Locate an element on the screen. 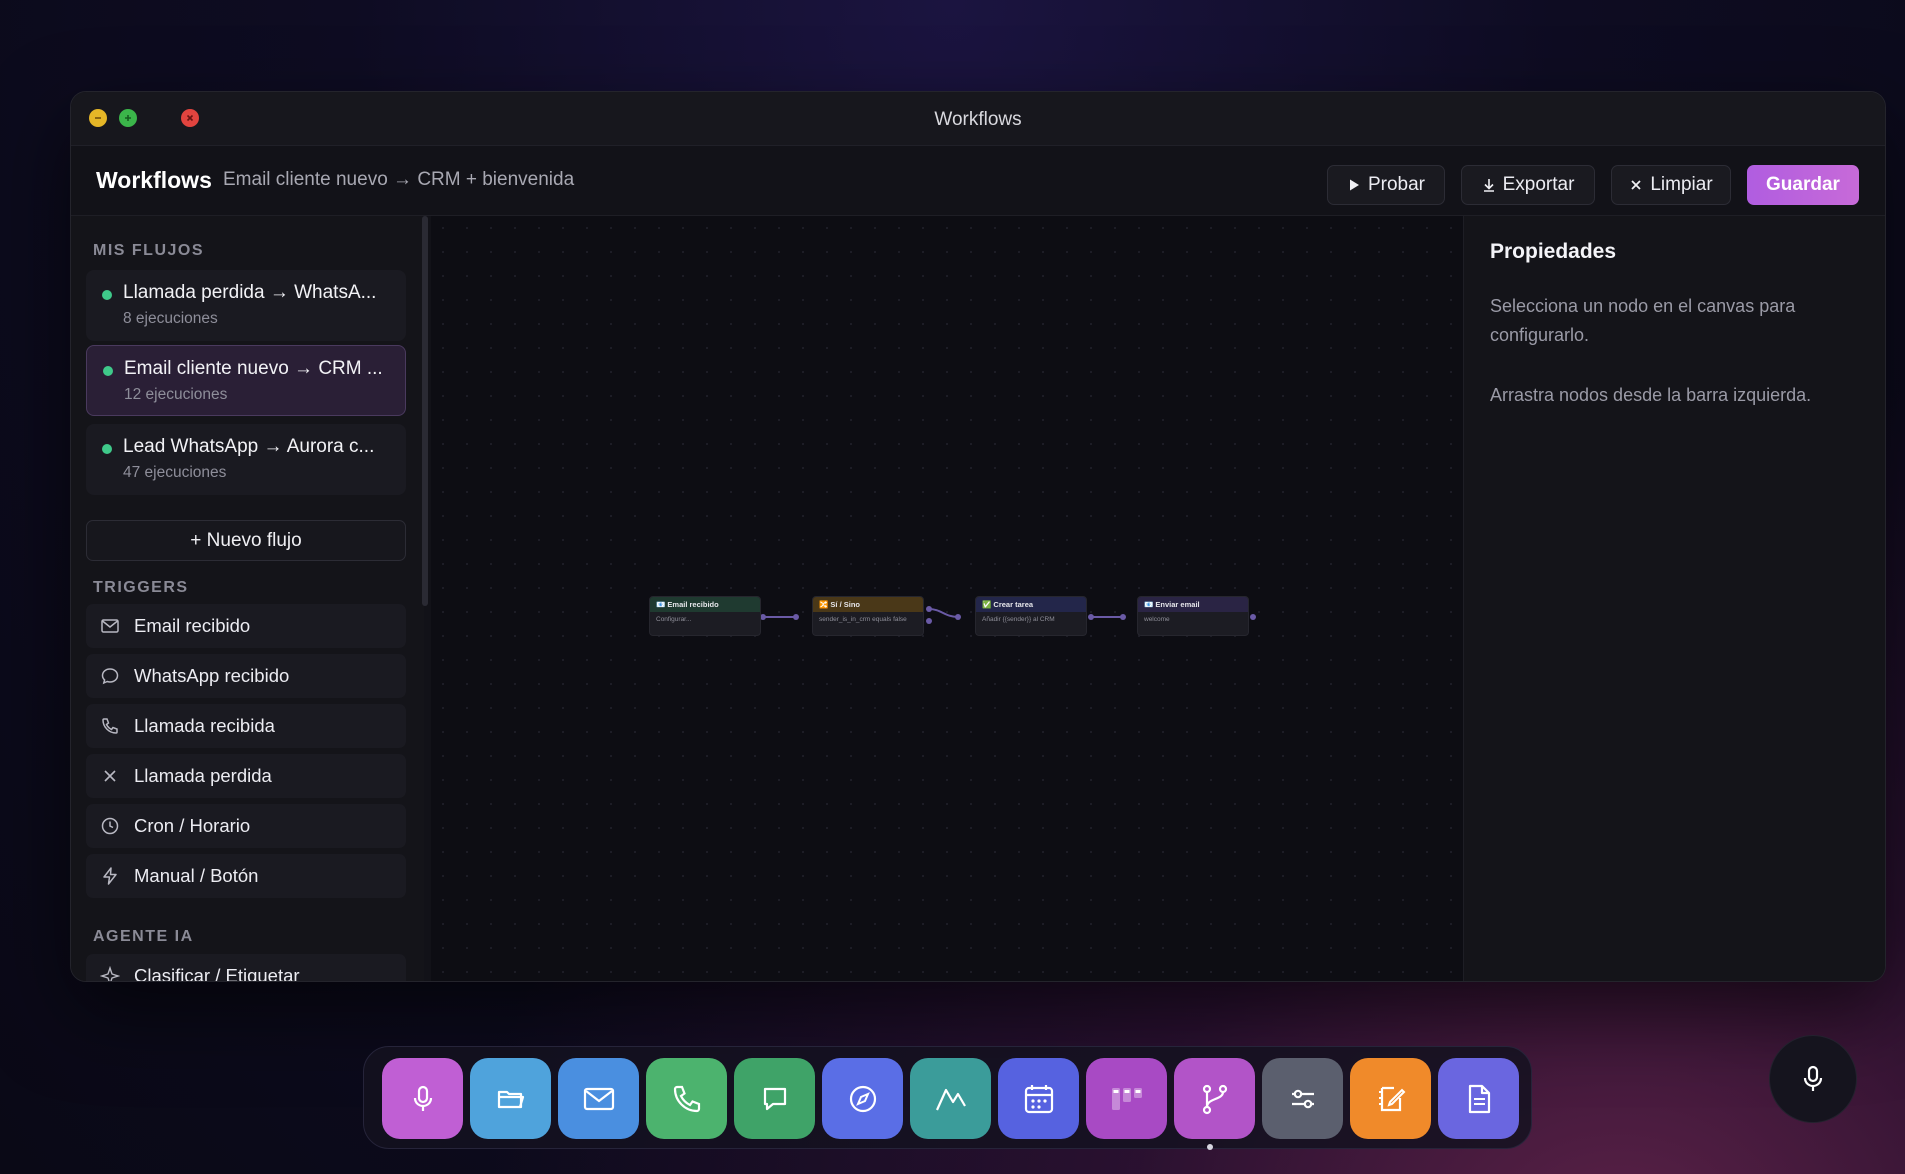 The height and width of the screenshot is (1174, 1905). agent-label: Clasificar / Etiquetar is located at coordinates (217, 973).